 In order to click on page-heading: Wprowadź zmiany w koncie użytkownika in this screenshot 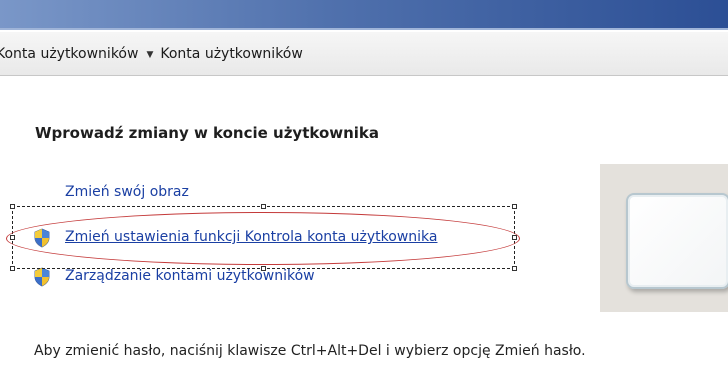, I will do `click(207, 133)`.